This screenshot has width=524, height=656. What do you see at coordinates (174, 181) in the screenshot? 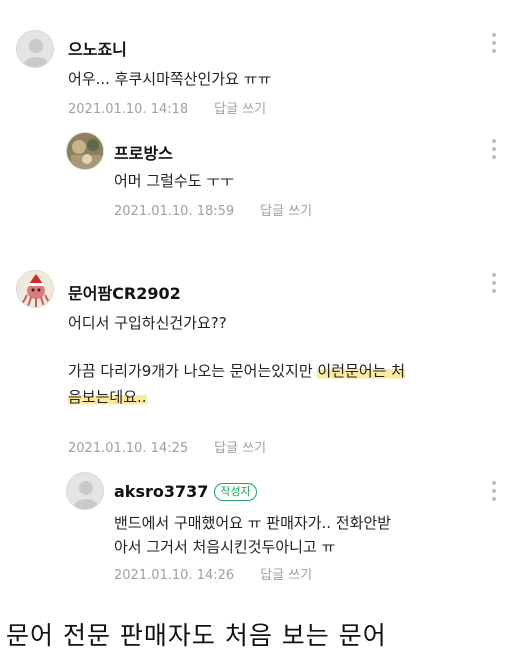
I see `comment-text: 어머 그럴수도 ㅜㅜ` at bounding box center [174, 181].